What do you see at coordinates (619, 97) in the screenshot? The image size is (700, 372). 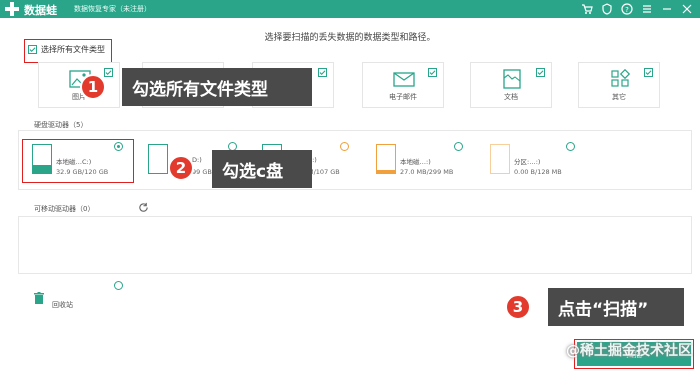 I see `type-label: 其它` at bounding box center [619, 97].